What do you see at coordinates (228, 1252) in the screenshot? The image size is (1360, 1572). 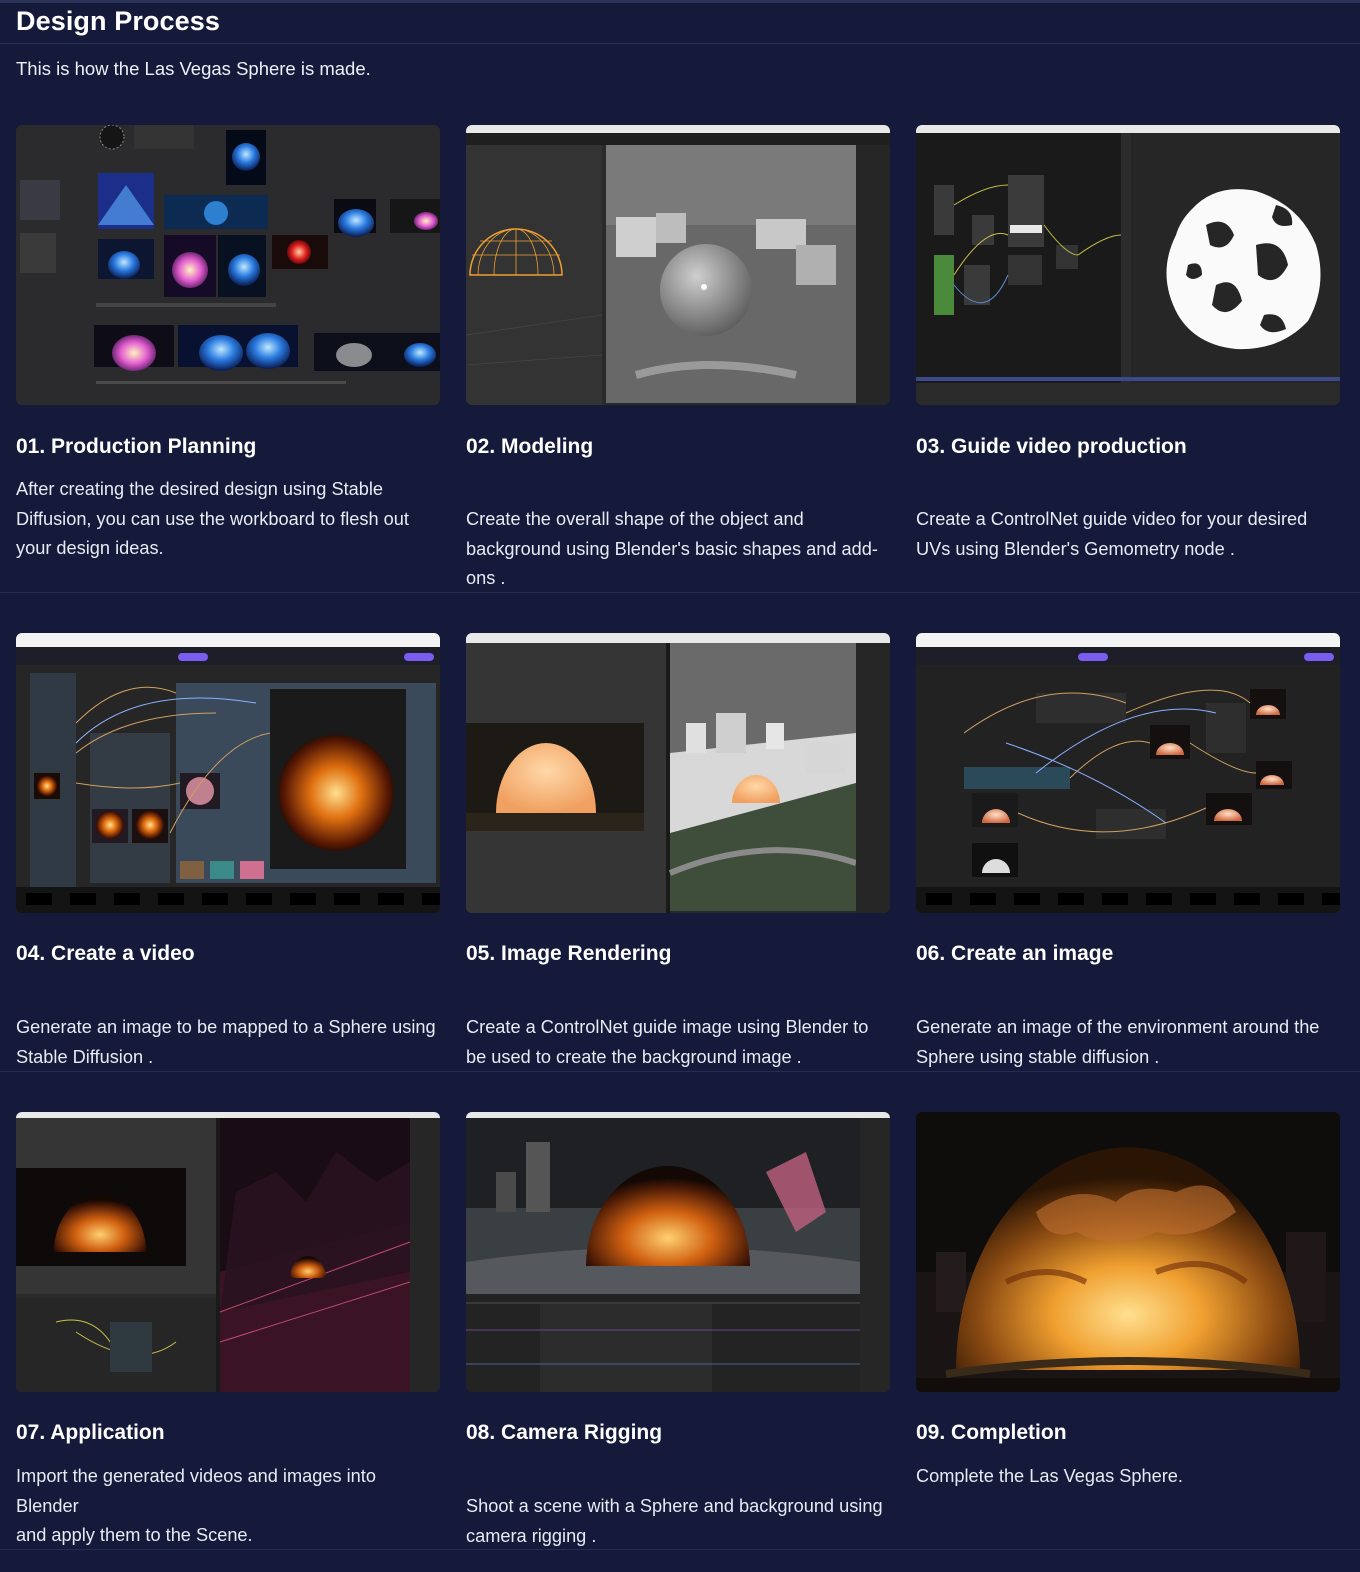 I see `blender-application-screenshot` at bounding box center [228, 1252].